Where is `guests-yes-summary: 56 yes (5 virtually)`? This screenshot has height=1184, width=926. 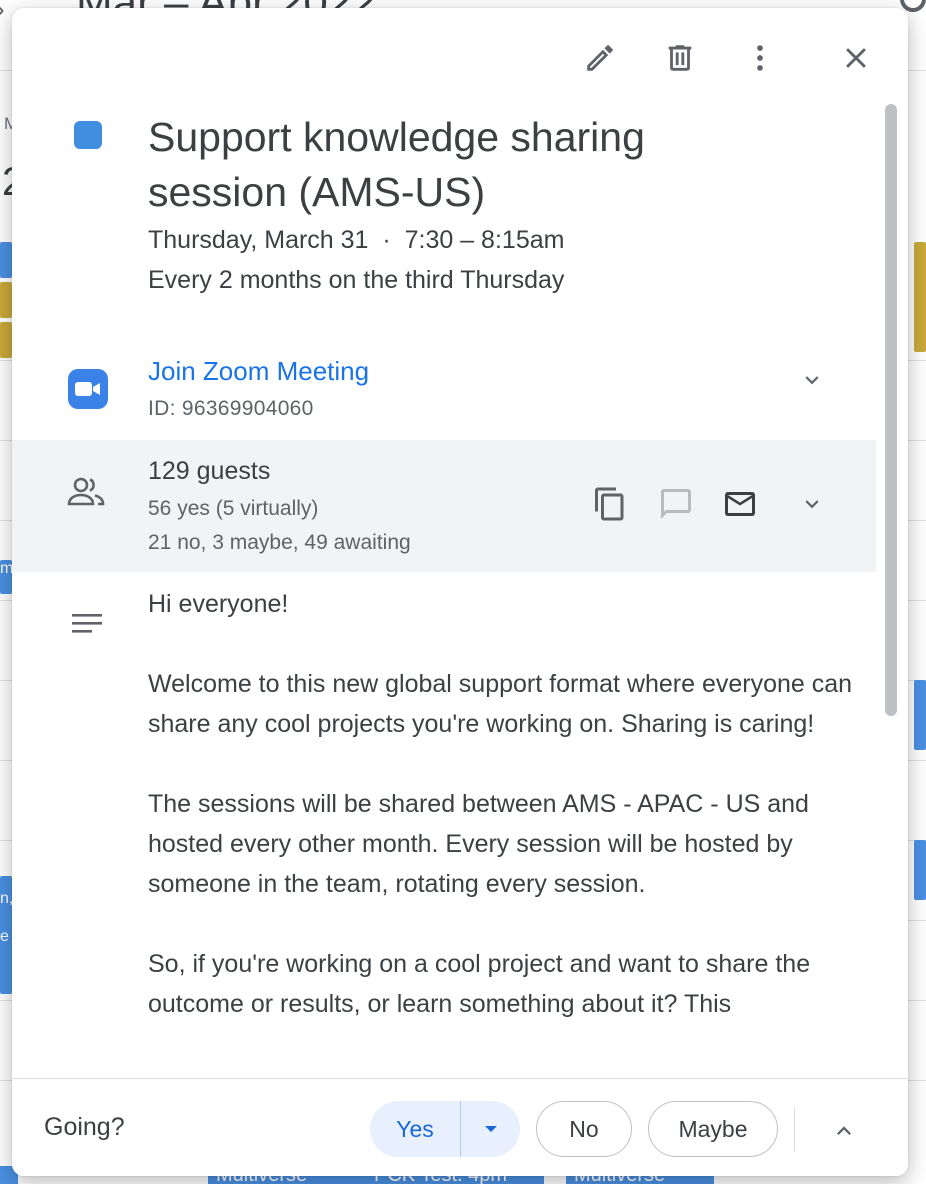 guests-yes-summary: 56 yes (5 virtually) is located at coordinates (233, 508).